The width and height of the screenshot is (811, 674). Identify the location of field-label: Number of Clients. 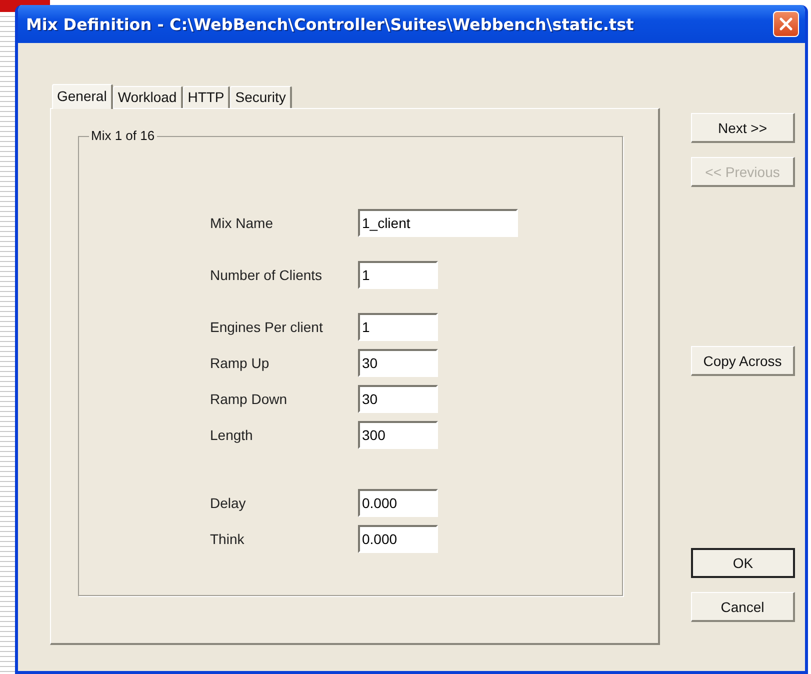
(267, 275).